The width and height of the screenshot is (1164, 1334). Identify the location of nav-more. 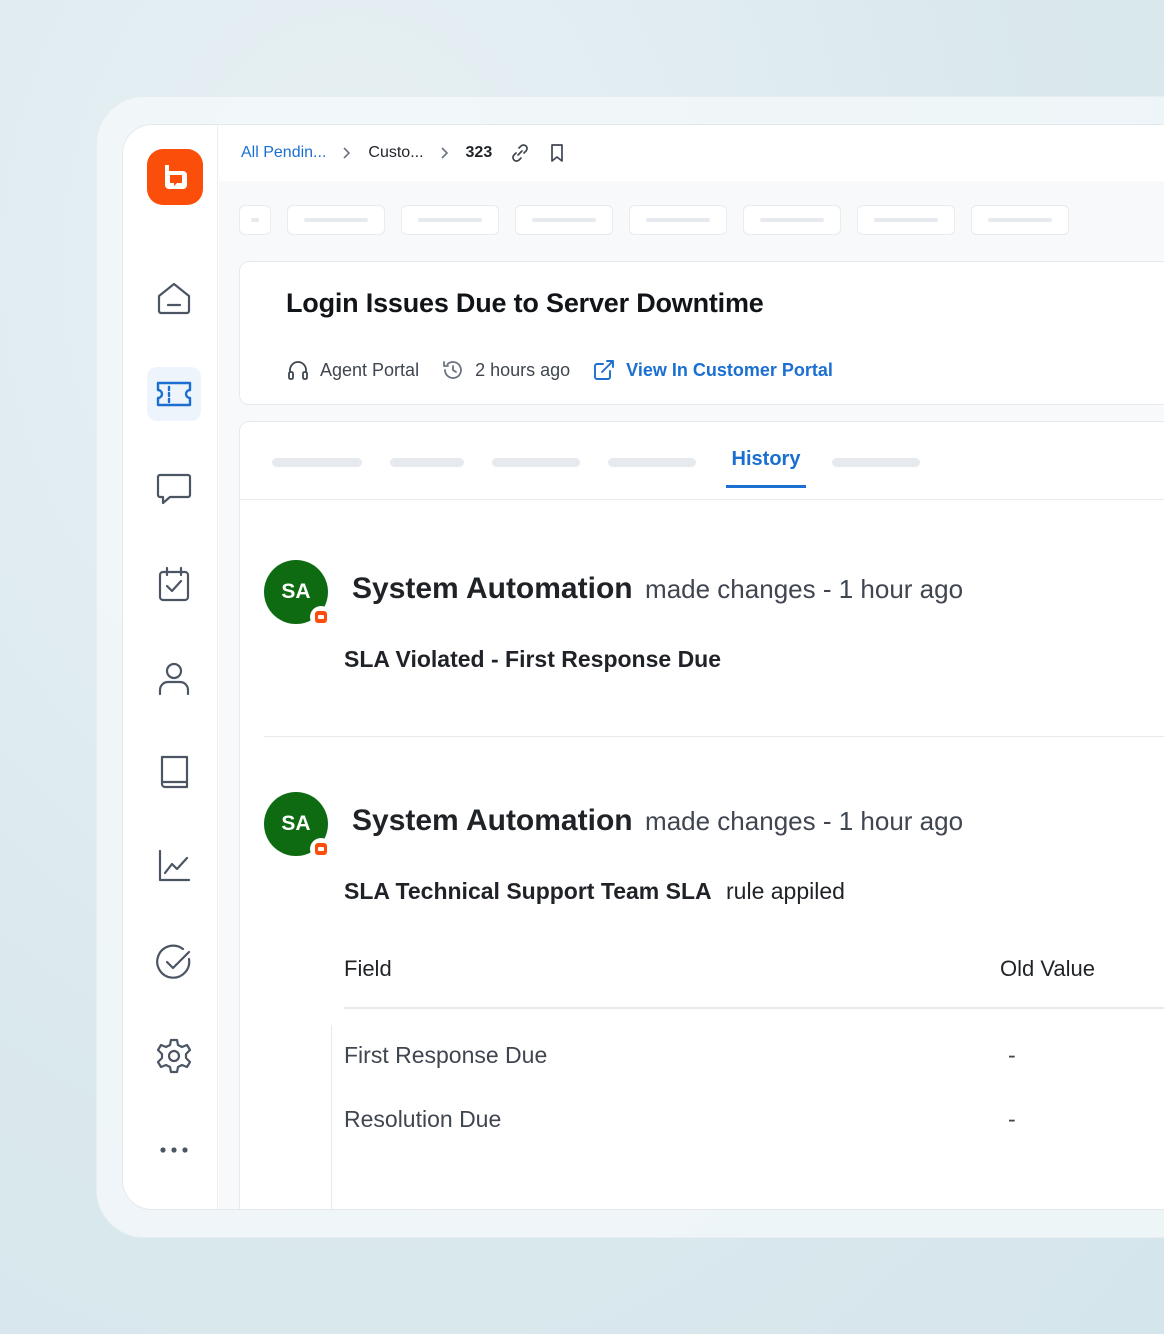
(174, 1150).